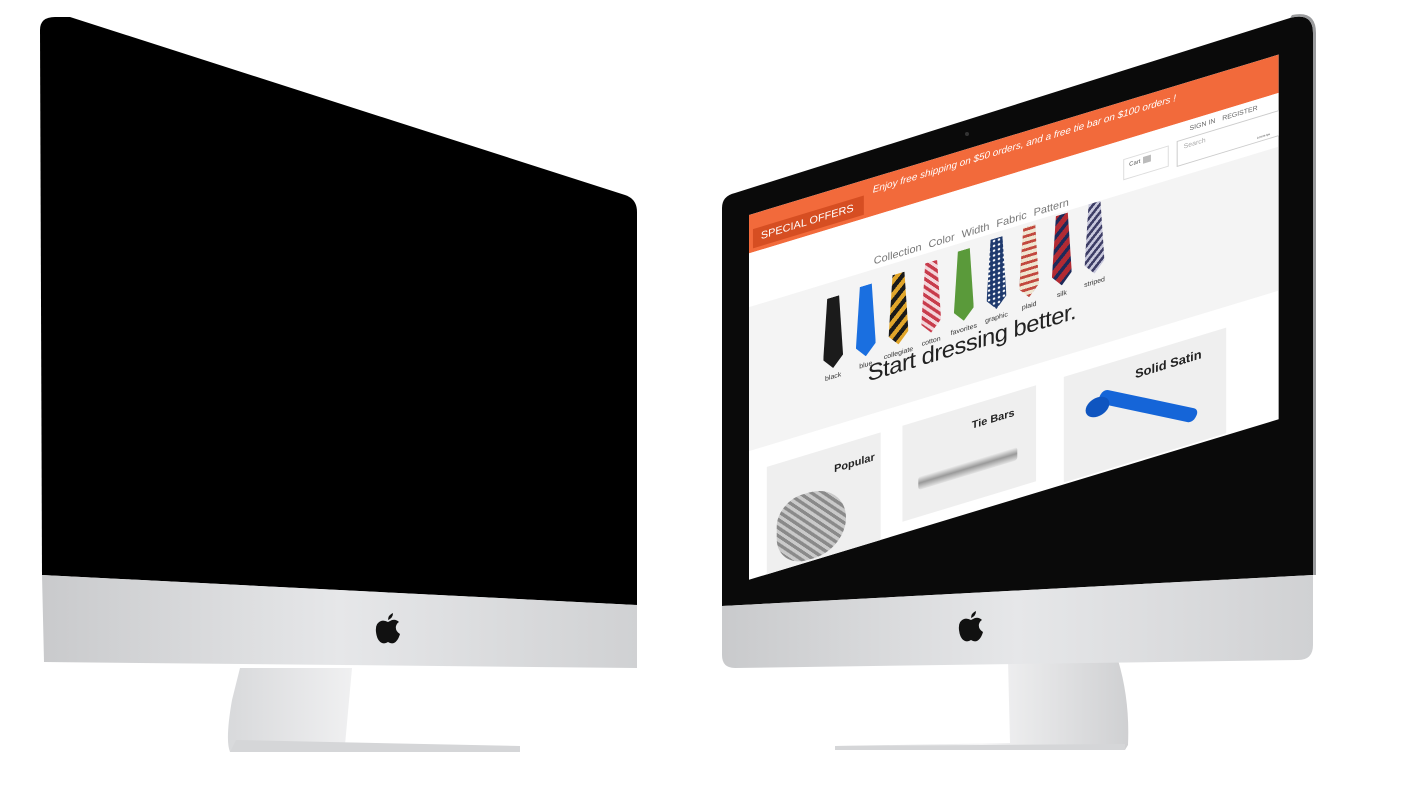 The height and width of the screenshot is (812, 1411). What do you see at coordinates (854, 463) in the screenshot?
I see `card-title: Popular` at bounding box center [854, 463].